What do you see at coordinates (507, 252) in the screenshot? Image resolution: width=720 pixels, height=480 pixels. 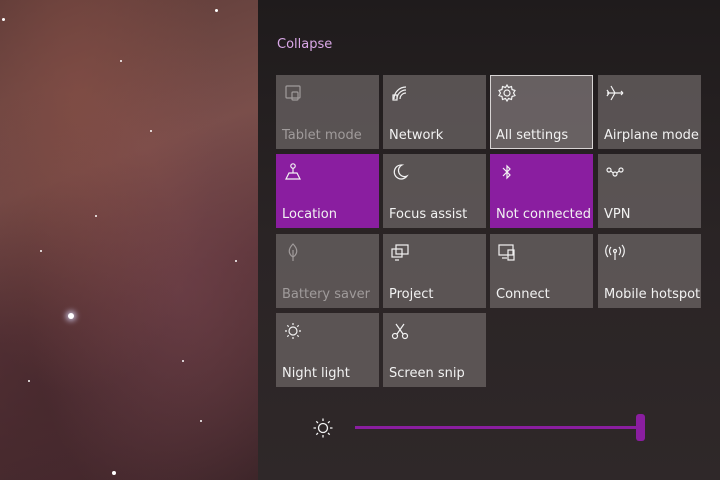 I see `connect-icon` at bounding box center [507, 252].